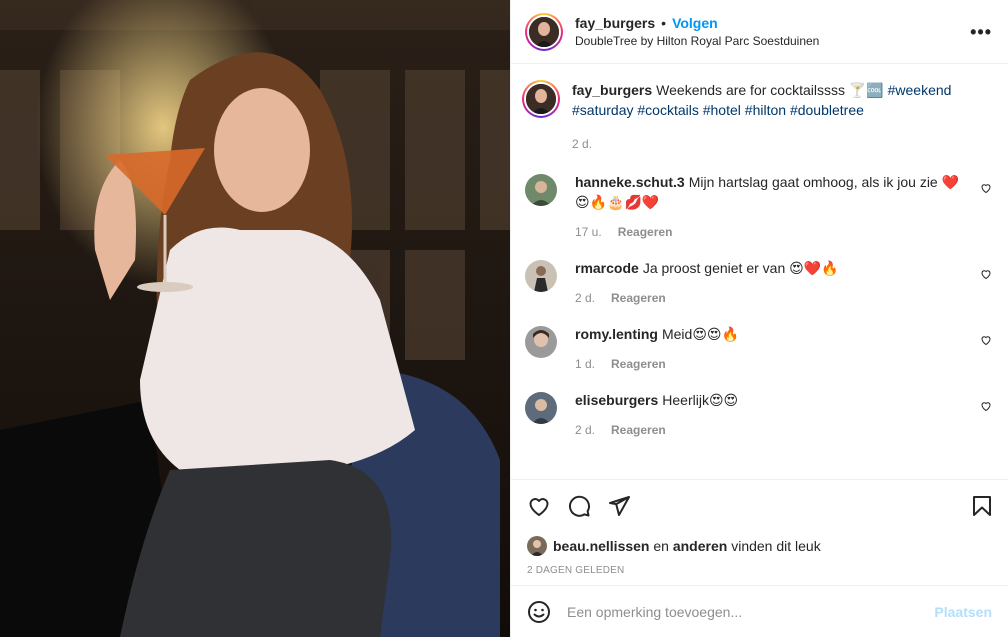 Image resolution: width=1008 pixels, height=637 pixels. What do you see at coordinates (981, 32) in the screenshot?
I see `more-options-icon: •••` at bounding box center [981, 32].